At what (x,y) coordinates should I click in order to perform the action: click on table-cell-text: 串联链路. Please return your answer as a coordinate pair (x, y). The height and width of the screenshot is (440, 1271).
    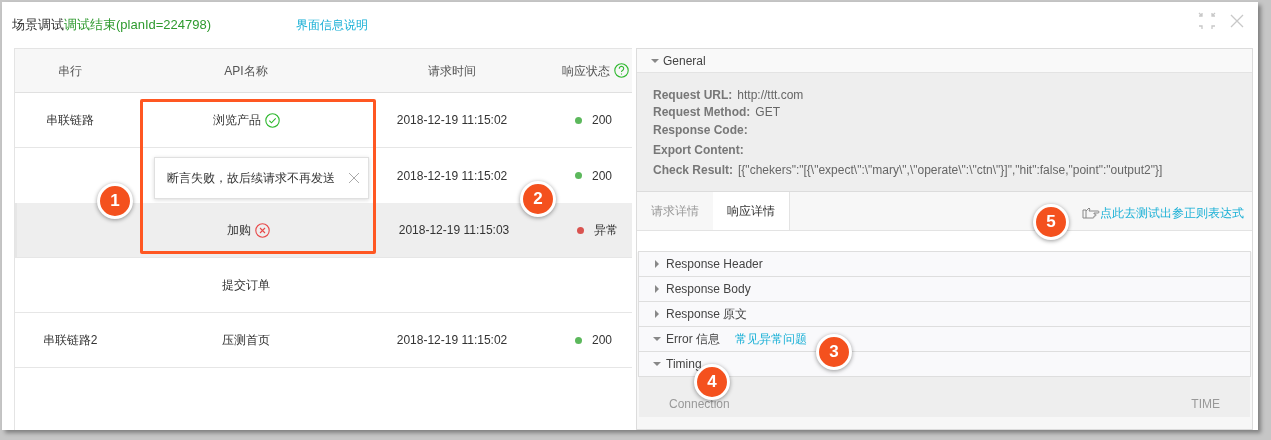
    Looking at the image, I should click on (70, 120).